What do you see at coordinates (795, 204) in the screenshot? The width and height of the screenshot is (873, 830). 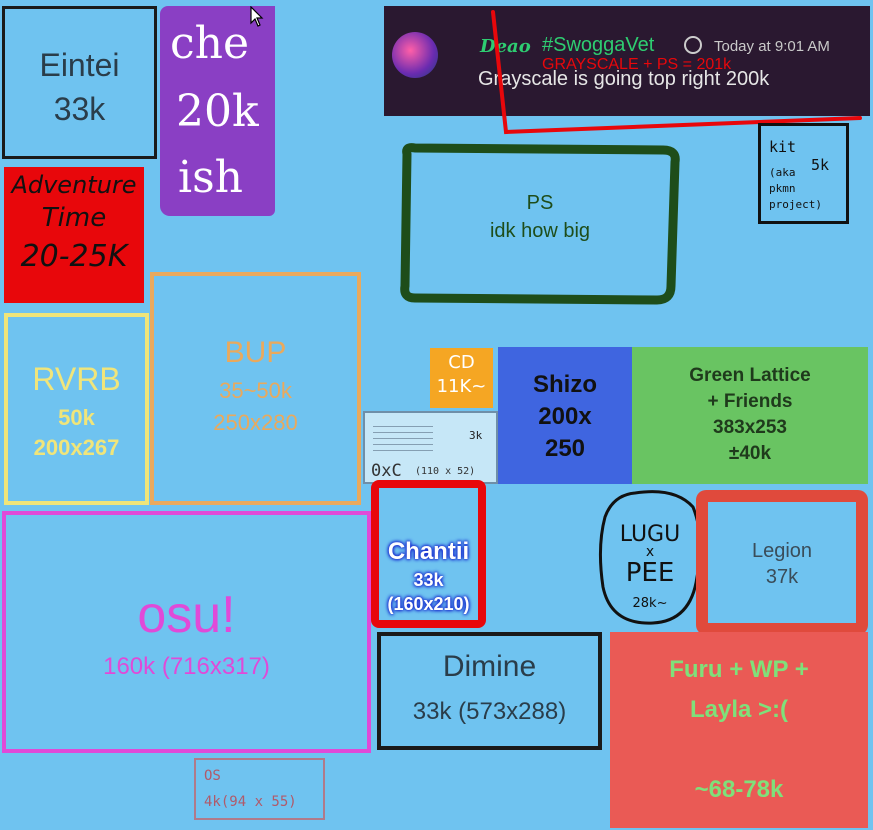 I see `kit-note3: project)` at bounding box center [795, 204].